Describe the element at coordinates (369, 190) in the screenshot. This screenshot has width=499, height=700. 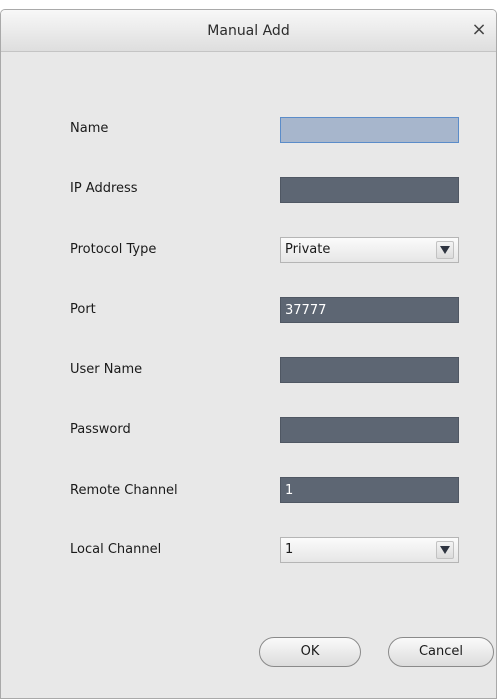
I see `ip-address-input` at that location.